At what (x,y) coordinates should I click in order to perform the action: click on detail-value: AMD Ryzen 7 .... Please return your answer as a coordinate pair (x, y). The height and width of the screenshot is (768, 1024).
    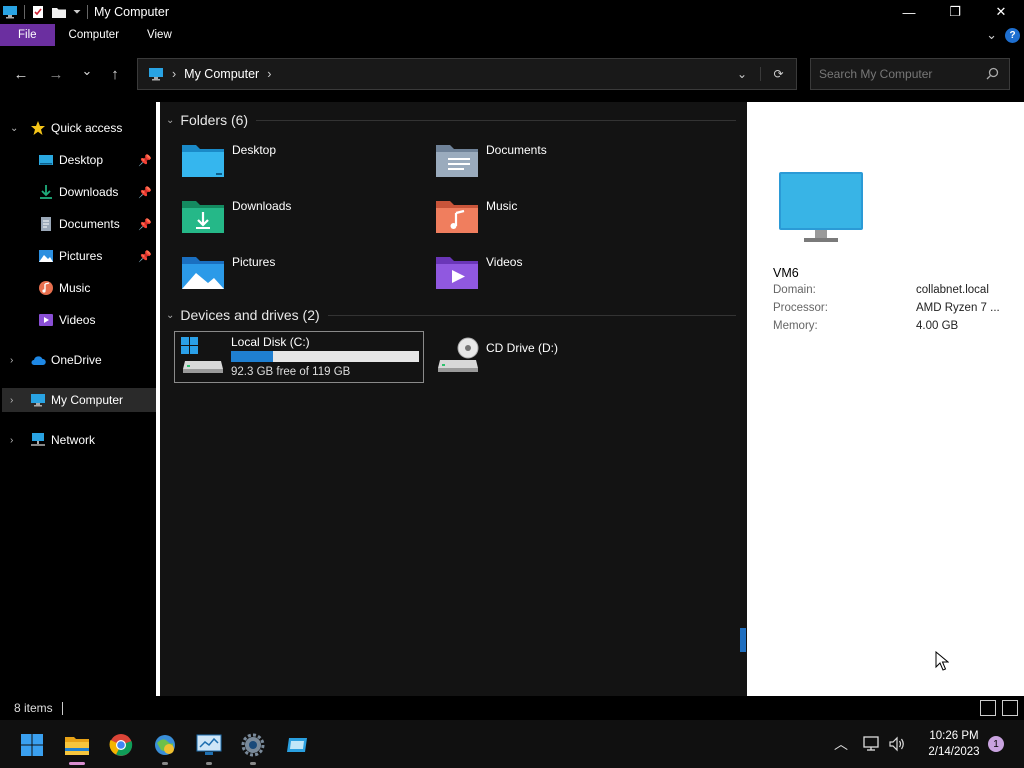
    Looking at the image, I should click on (958, 308).